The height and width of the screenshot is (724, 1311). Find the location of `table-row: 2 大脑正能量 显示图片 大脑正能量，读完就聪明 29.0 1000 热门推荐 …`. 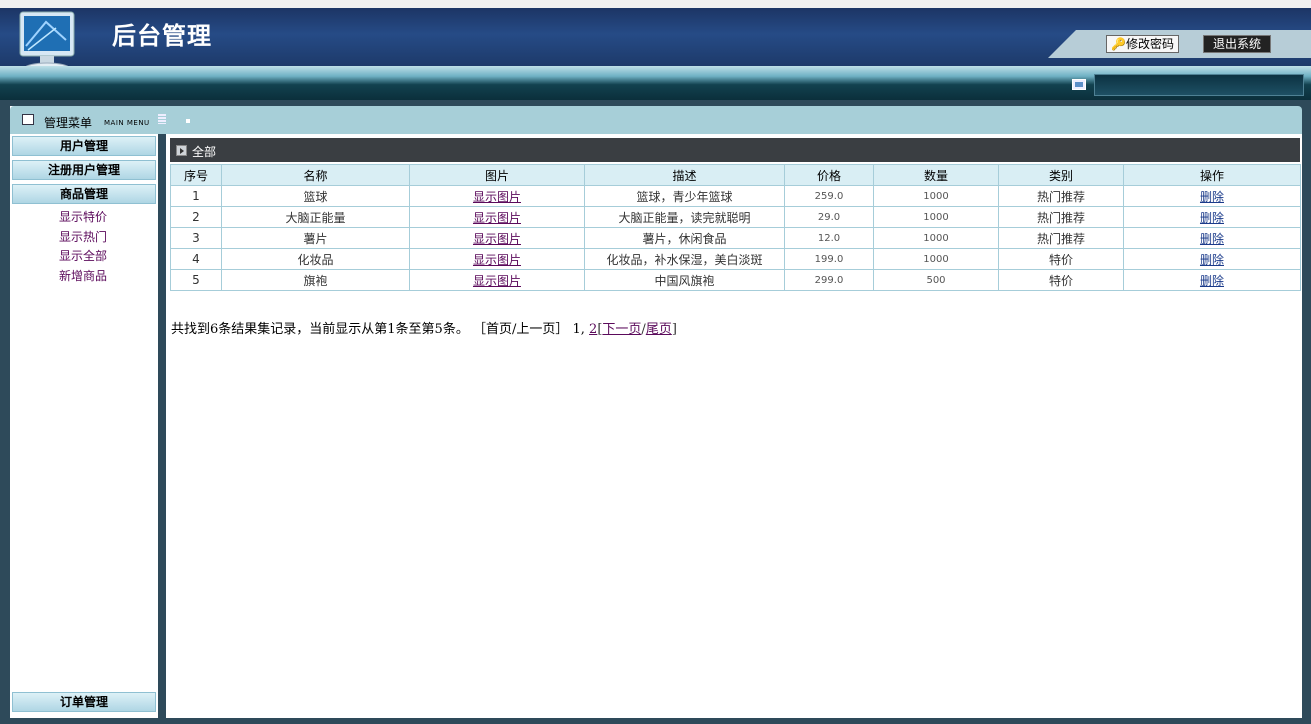

table-row: 2 大脑正能量 显示图片 大脑正能量，读完就聪明 29.0 1000 热门推荐 … is located at coordinates (735, 217).